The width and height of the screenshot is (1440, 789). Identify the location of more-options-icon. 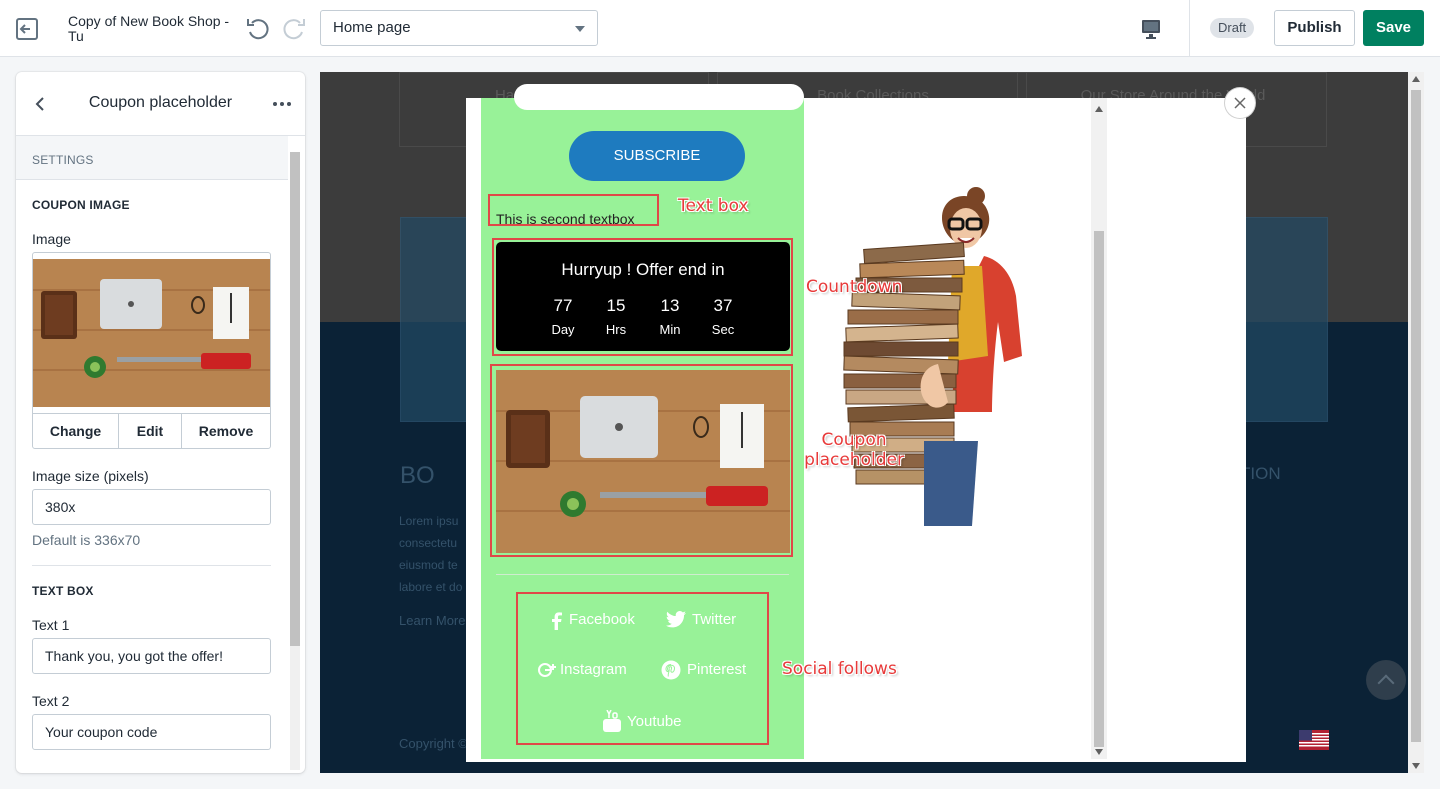
(282, 104).